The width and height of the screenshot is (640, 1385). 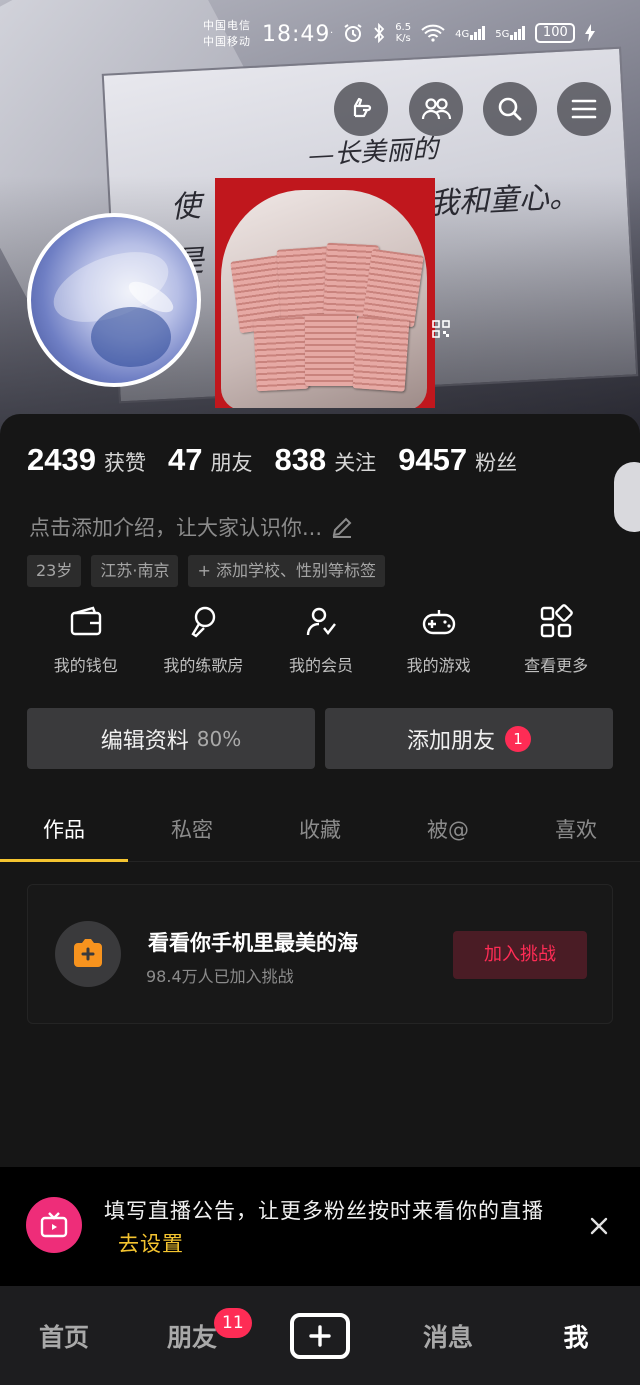 I want to click on search-button, so click(x=510, y=109).